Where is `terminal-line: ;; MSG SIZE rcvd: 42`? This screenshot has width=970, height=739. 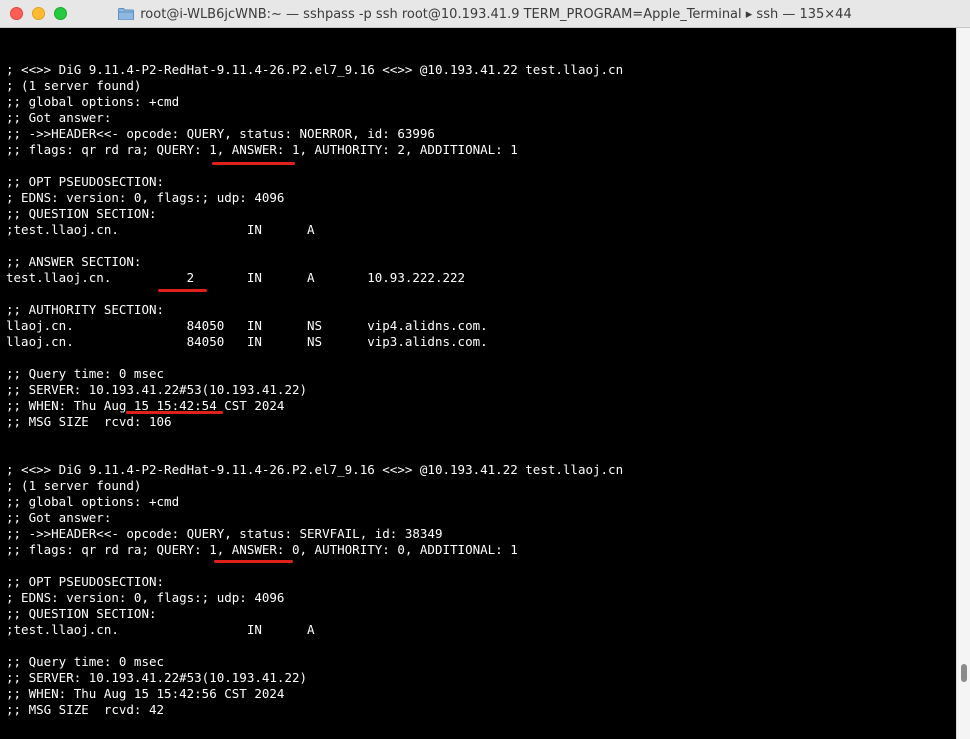 terminal-line: ;; MSG SIZE rcvd: 42 is located at coordinates (85, 709).